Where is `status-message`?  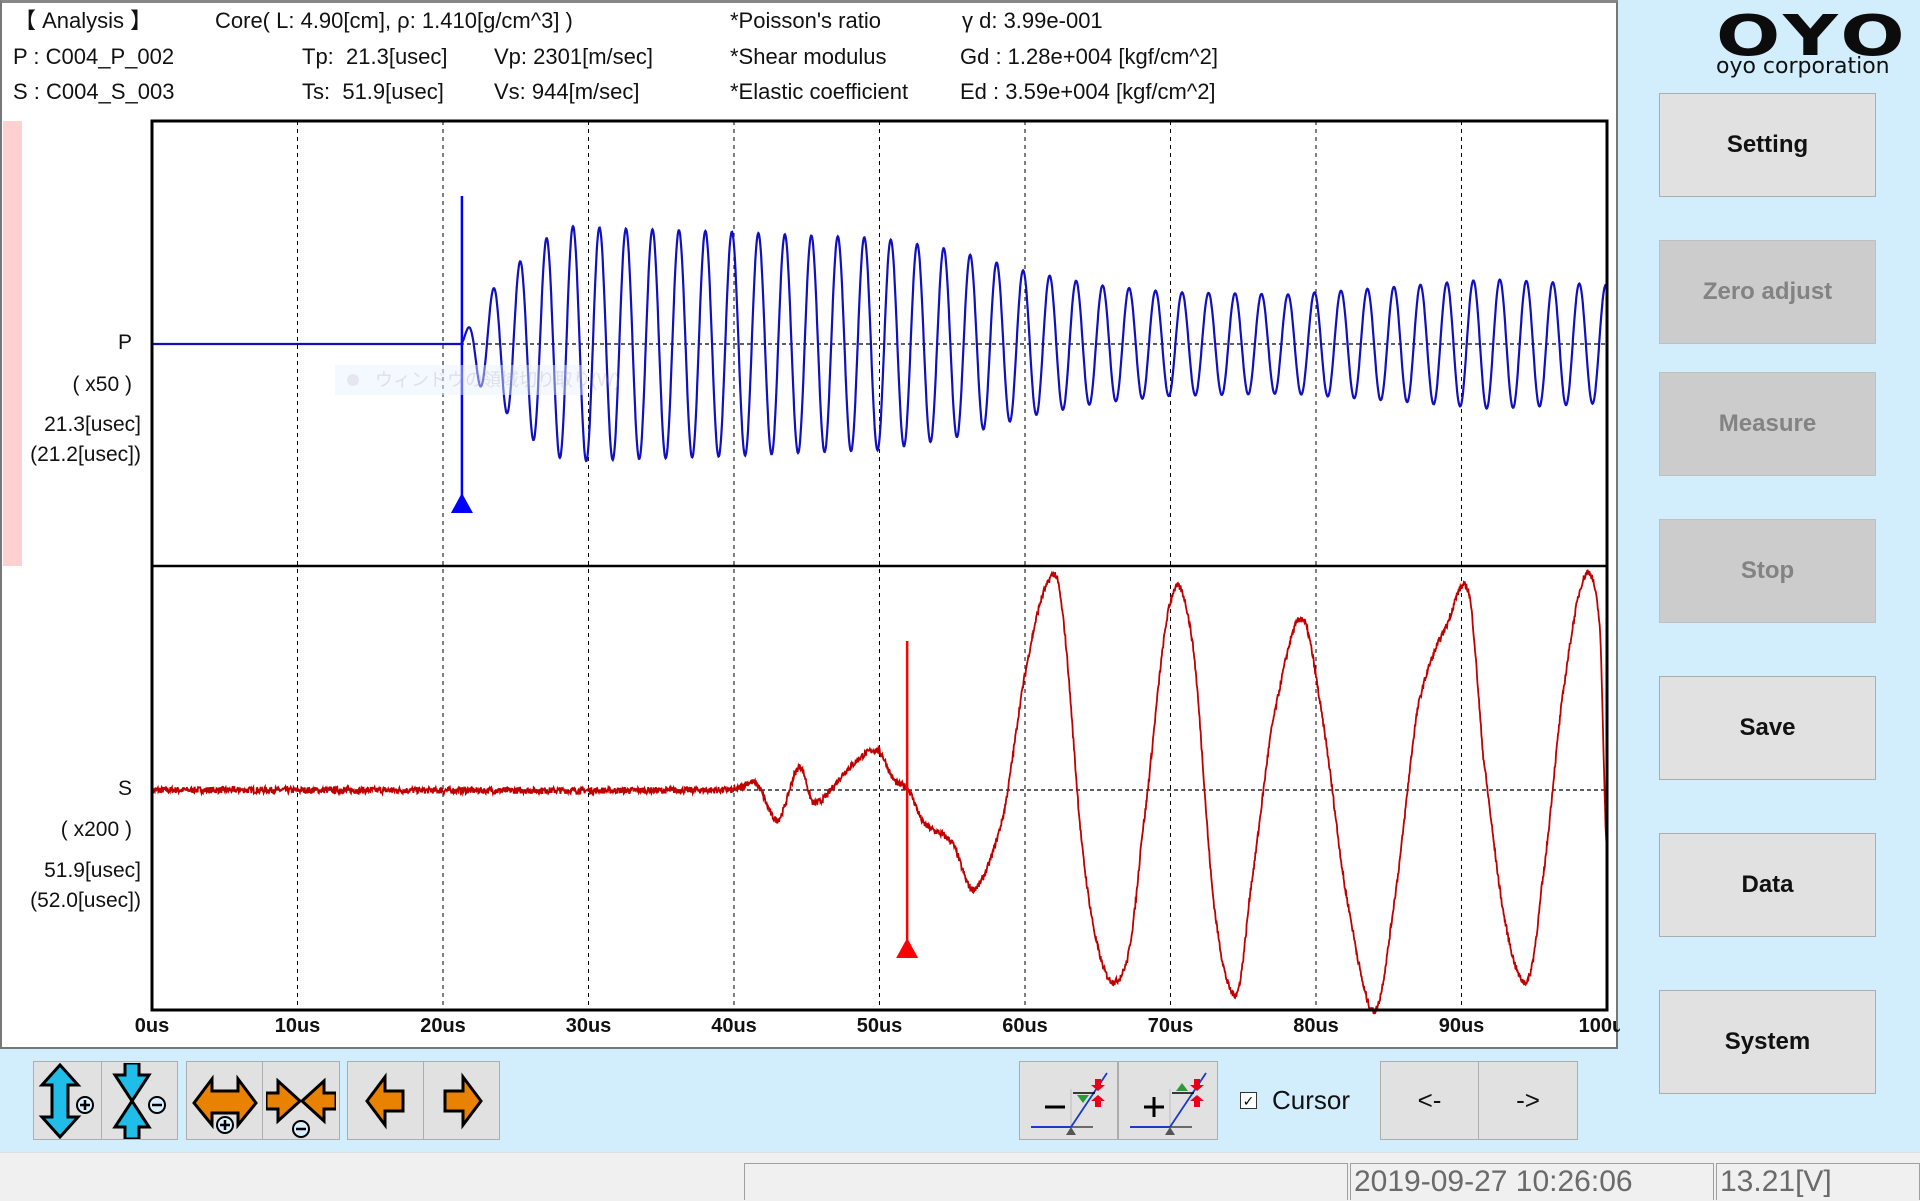 status-message is located at coordinates (1046, 1181).